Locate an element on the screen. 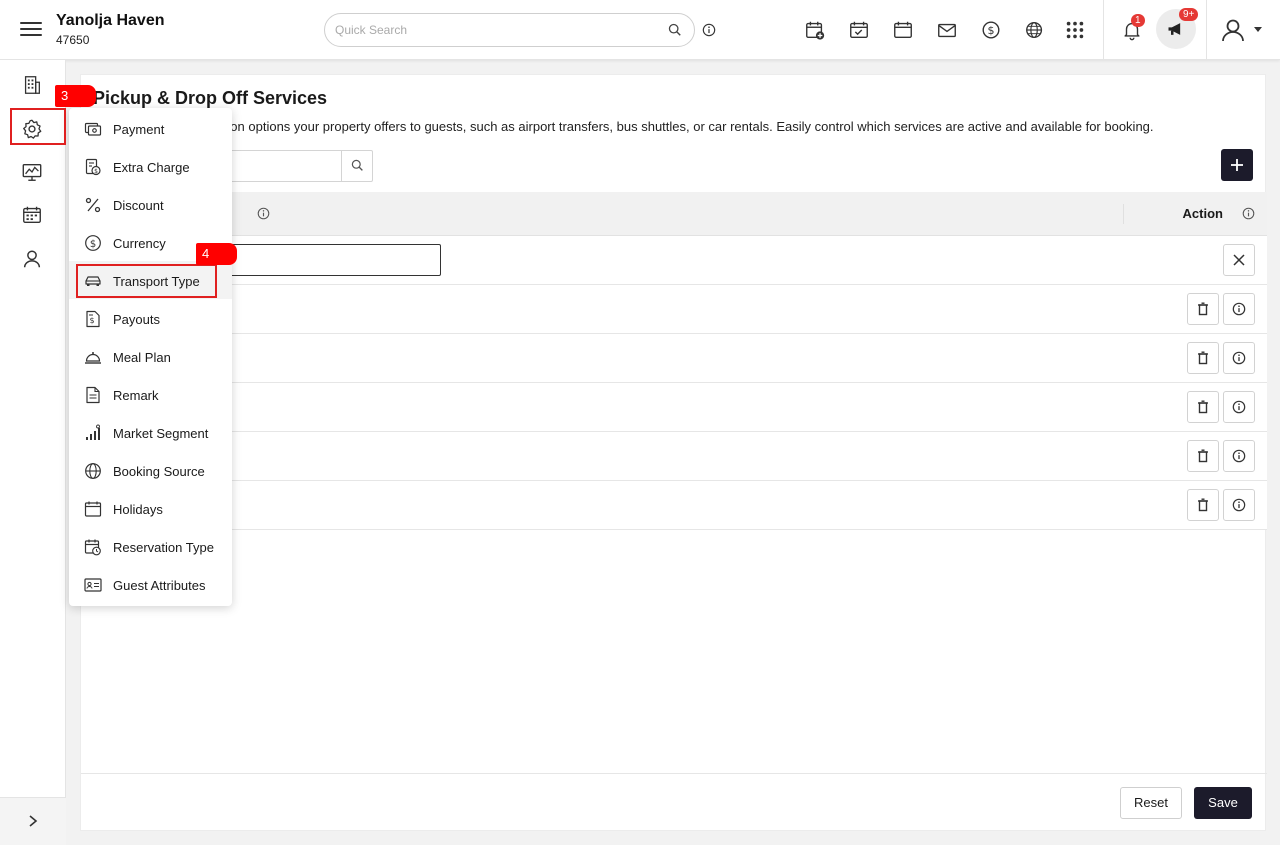 This screenshot has height=845, width=1280. monitor-chart-icon is located at coordinates (32, 172).